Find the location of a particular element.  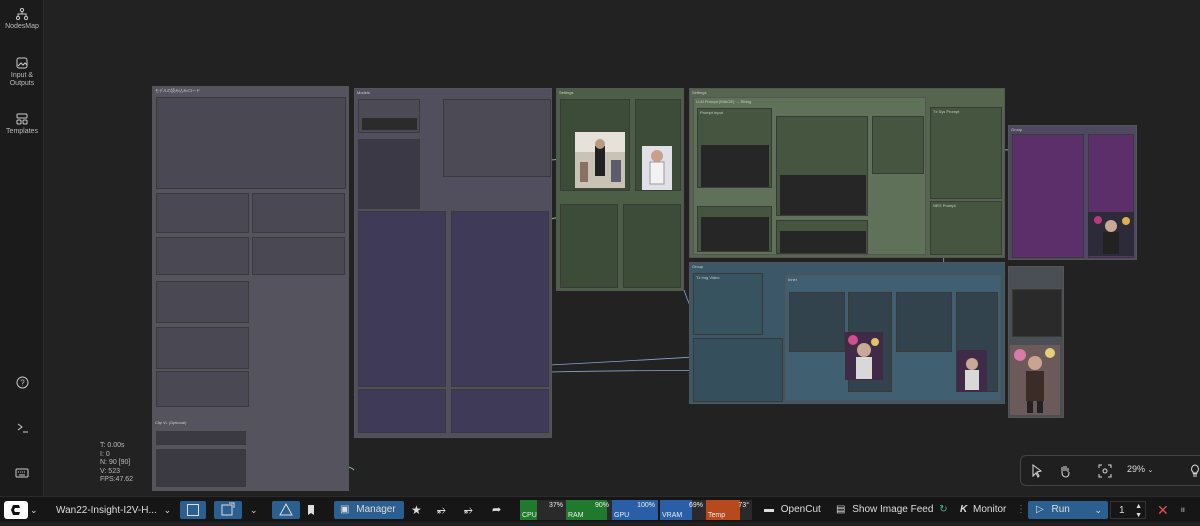

sidebar-item-label: Templates is located at coordinates (22, 131).